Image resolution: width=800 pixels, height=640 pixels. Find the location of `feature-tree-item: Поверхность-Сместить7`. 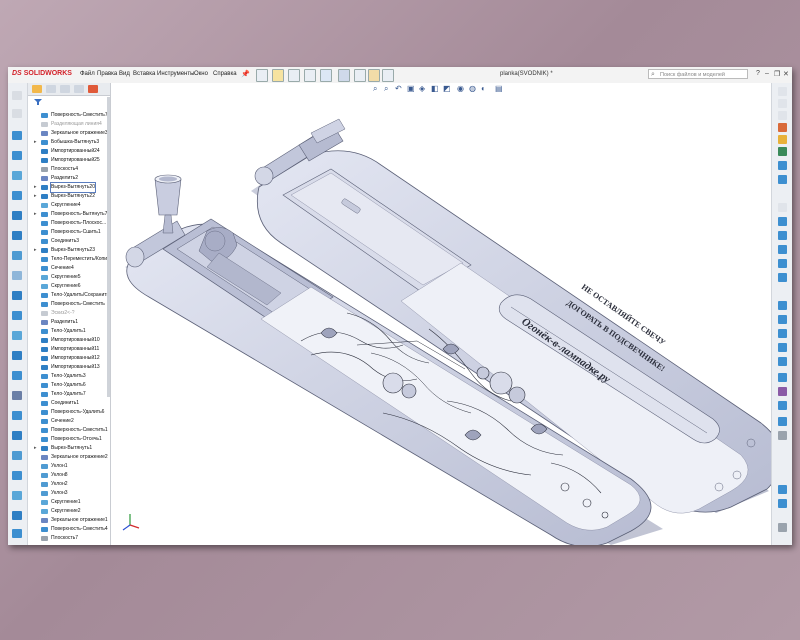

feature-tree-item: Поверхность-Сместить7 is located at coordinates (69, 115).